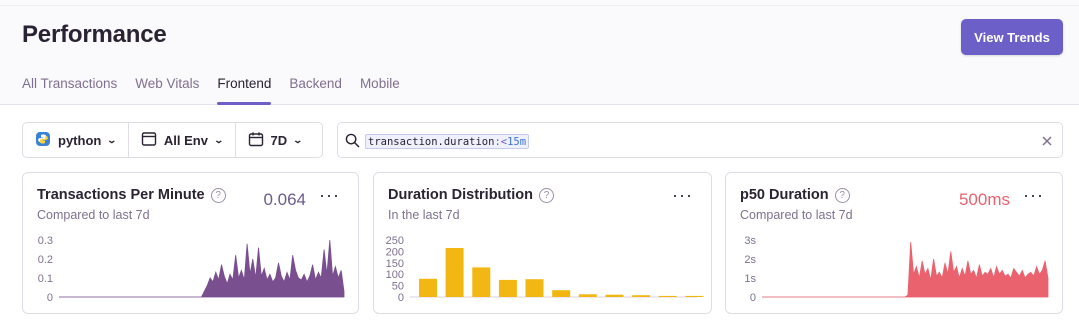  I want to click on widget-title-text: Transactions Per Minute, so click(121, 195).